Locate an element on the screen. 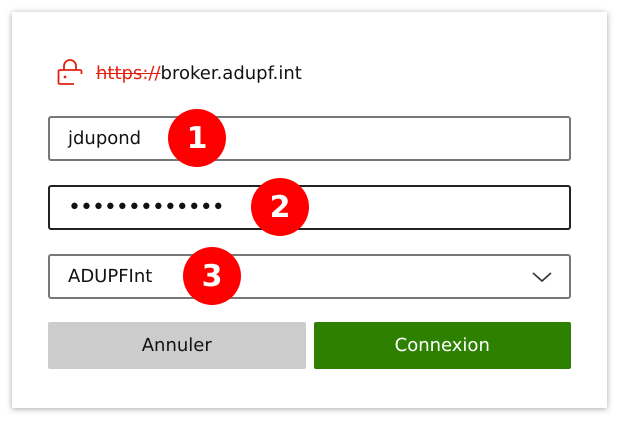  step-number-badge: 2 is located at coordinates (280, 207).